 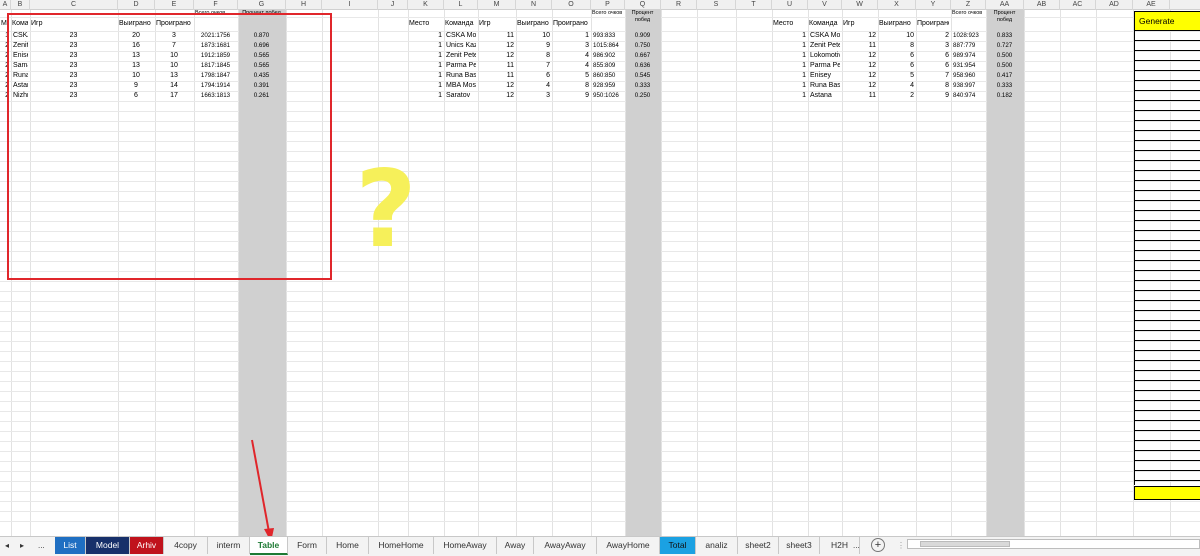 I want to click on table1-header-won: Выиграно, so click(x=136, y=24).